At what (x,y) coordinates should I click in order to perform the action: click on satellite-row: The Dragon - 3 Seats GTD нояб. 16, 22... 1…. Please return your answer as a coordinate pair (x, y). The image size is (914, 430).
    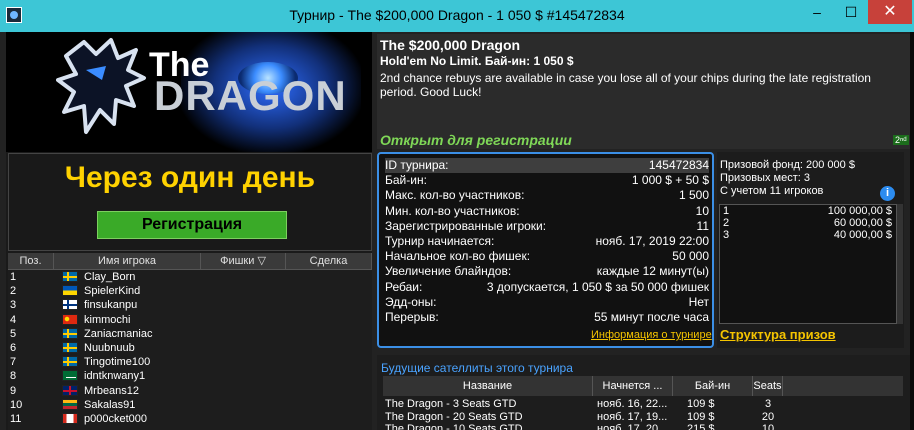
    Looking at the image, I should click on (643, 404).